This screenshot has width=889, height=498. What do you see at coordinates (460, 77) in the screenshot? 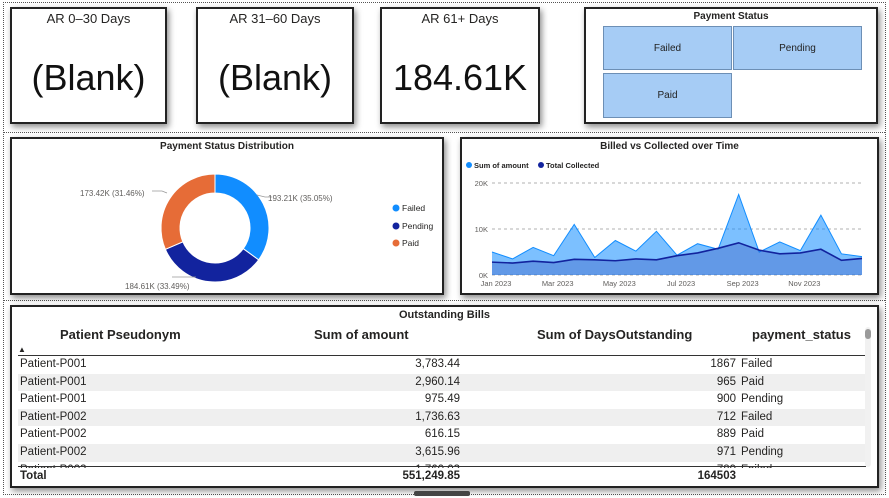
I see `kpi-value: 184.61K` at bounding box center [460, 77].